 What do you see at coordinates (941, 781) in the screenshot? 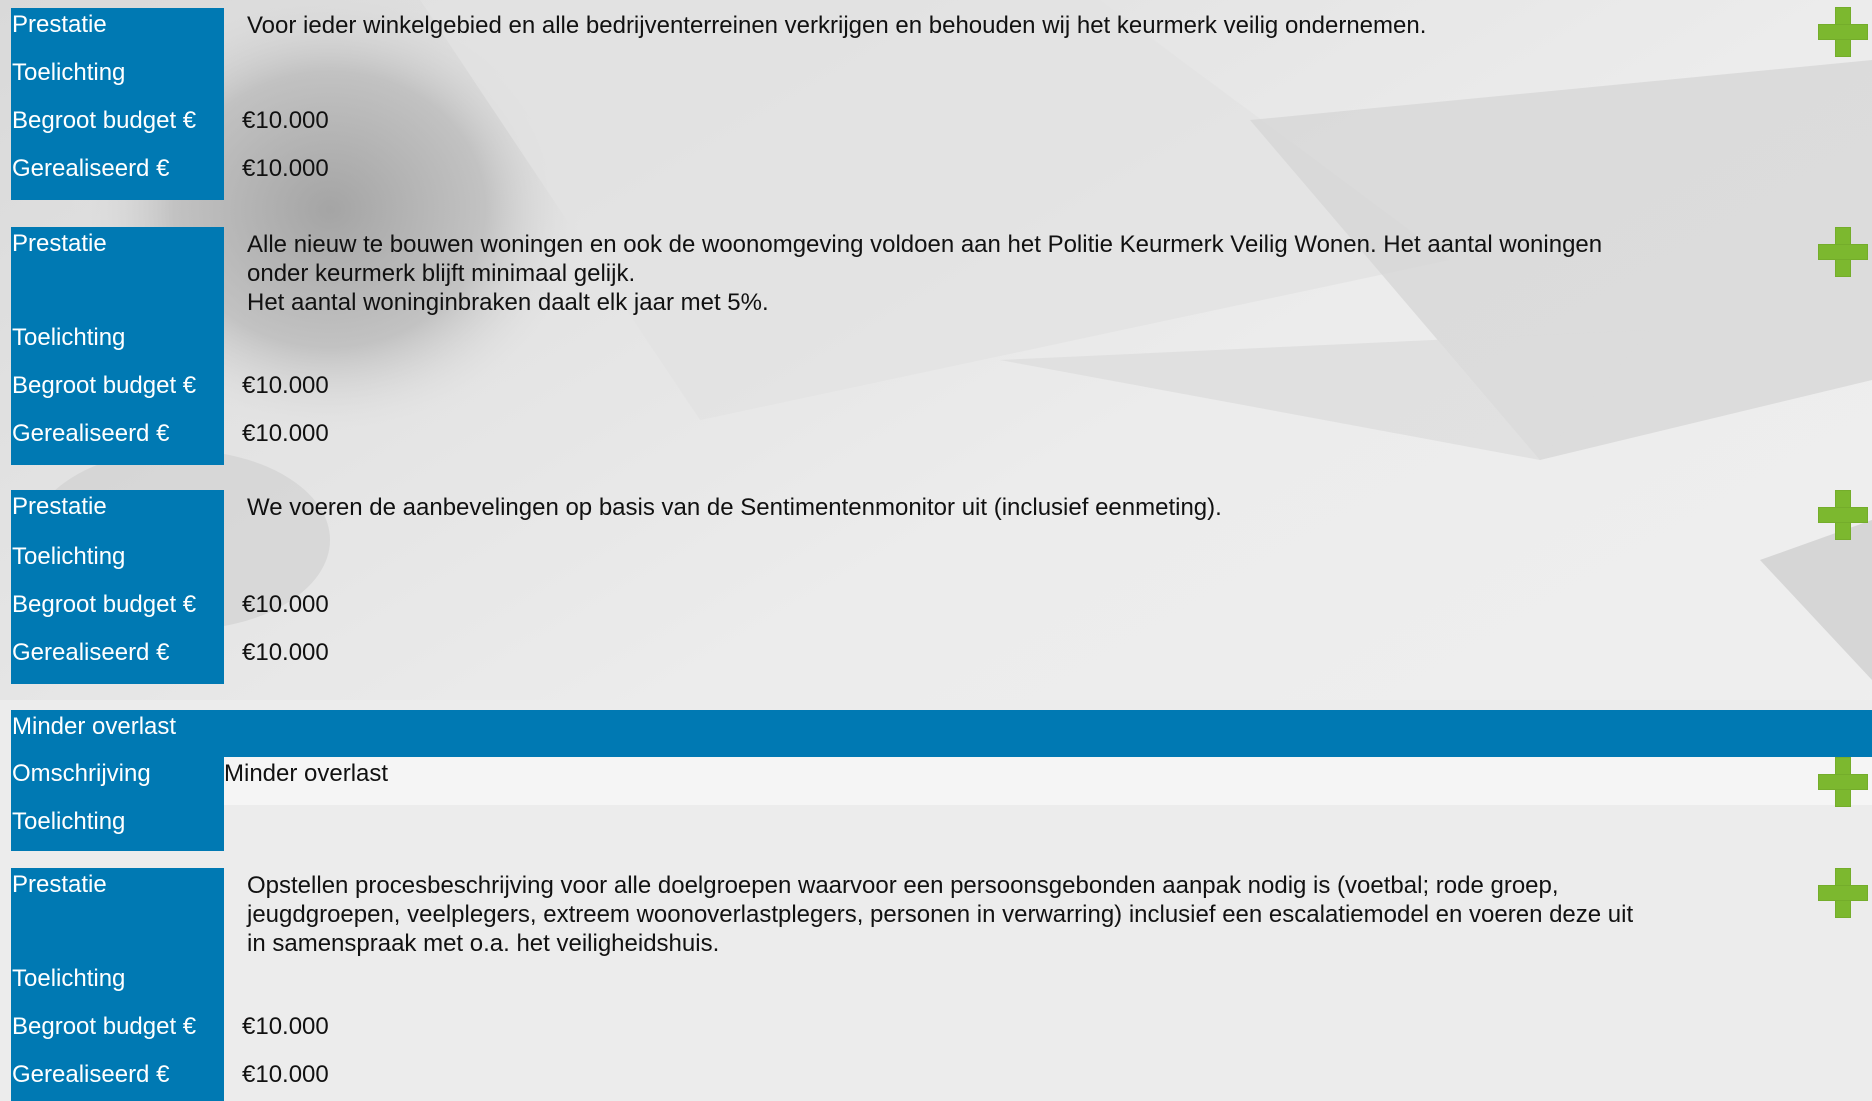
I see `omschrijving-row: Omschrijving Minder overlast` at bounding box center [941, 781].